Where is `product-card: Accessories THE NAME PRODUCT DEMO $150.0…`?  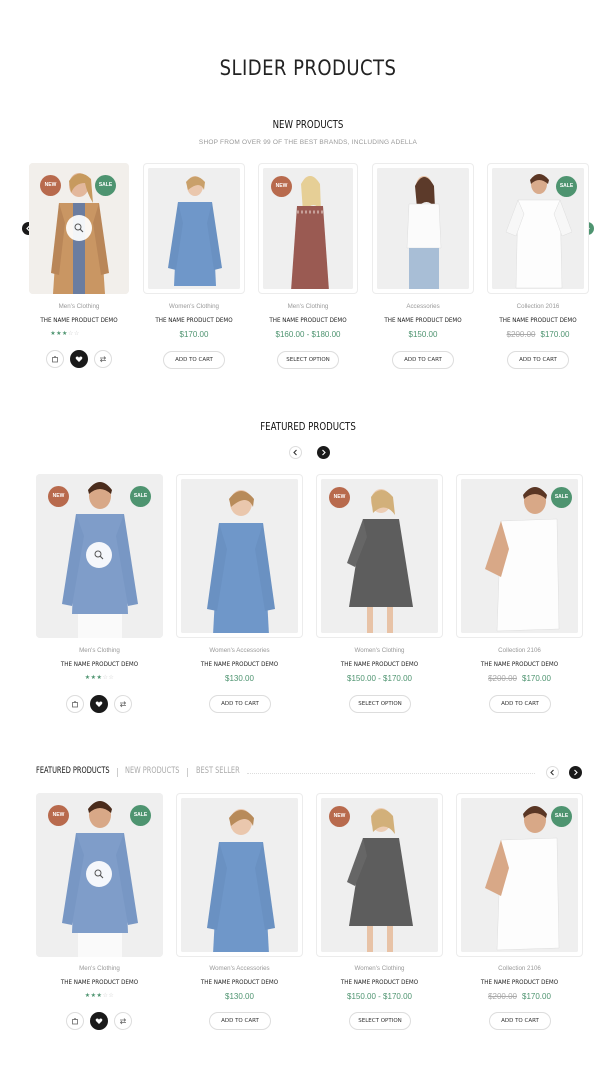
product-card: Accessories THE NAME PRODUCT DEMO $150.0… is located at coordinates (423, 268).